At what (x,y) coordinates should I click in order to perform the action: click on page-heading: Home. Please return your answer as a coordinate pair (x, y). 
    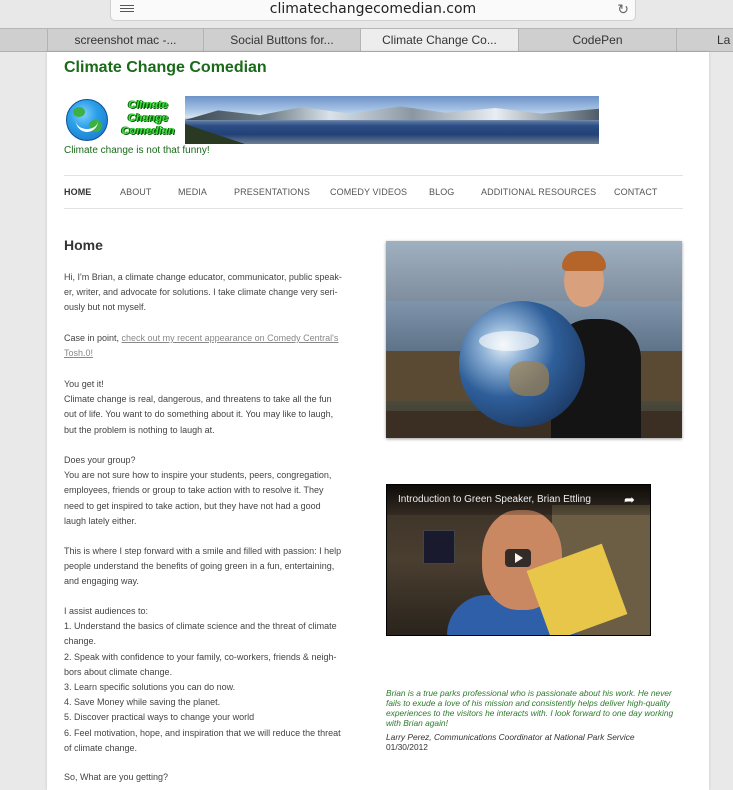
    Looking at the image, I should click on (83, 245).